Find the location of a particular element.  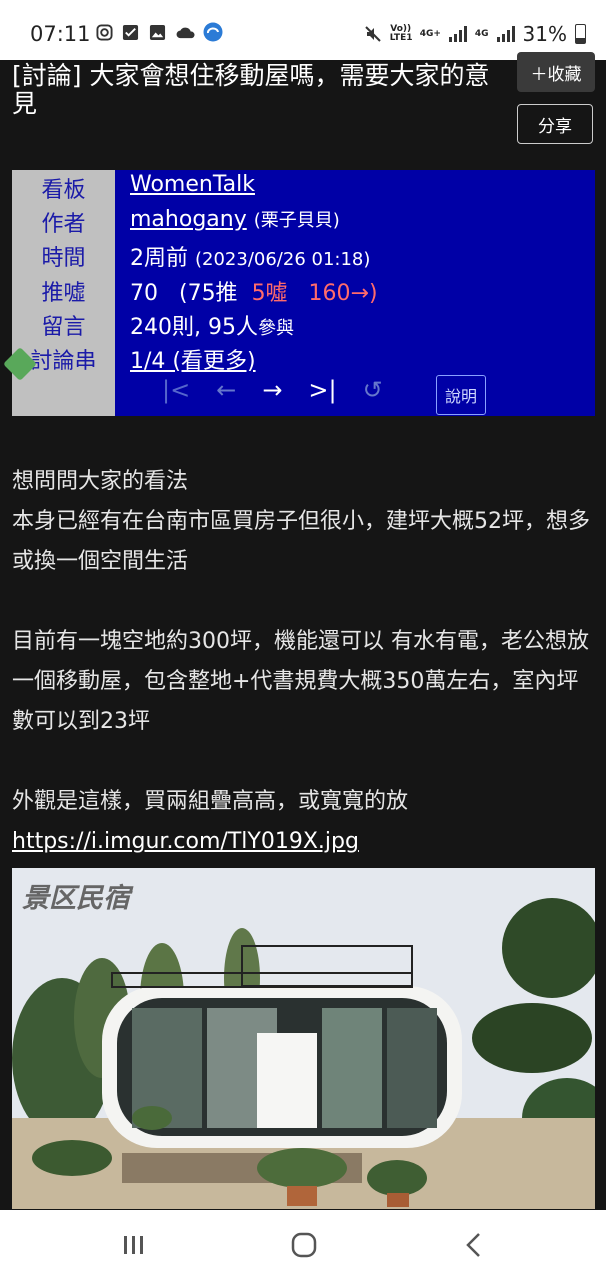

author-nickname: (栗子貝貝) is located at coordinates (296, 220).